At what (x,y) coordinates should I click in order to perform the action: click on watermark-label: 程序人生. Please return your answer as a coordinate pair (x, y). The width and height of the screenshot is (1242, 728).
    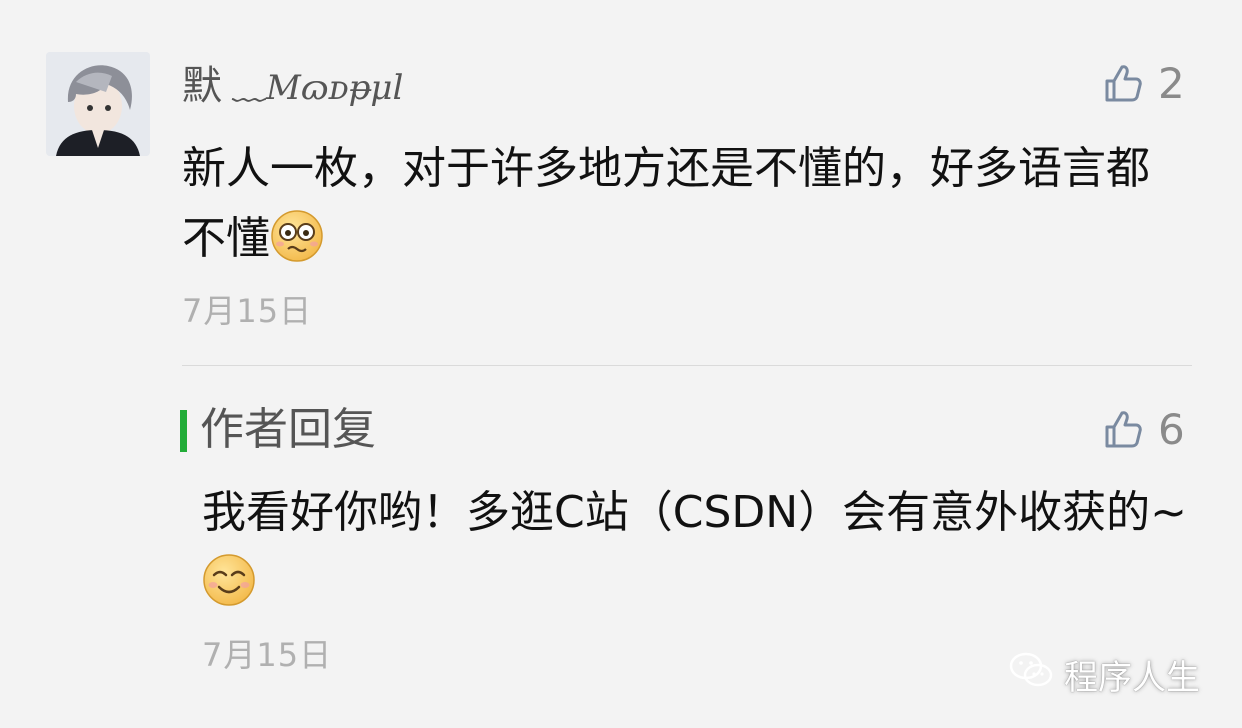
    Looking at the image, I should click on (1132, 678).